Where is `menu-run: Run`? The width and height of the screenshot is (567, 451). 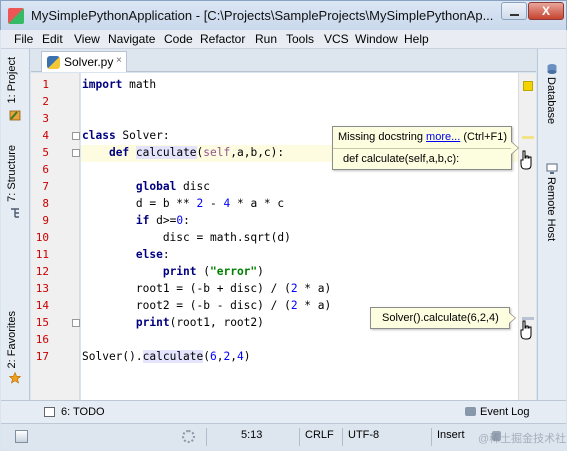 menu-run: Run is located at coordinates (266, 39).